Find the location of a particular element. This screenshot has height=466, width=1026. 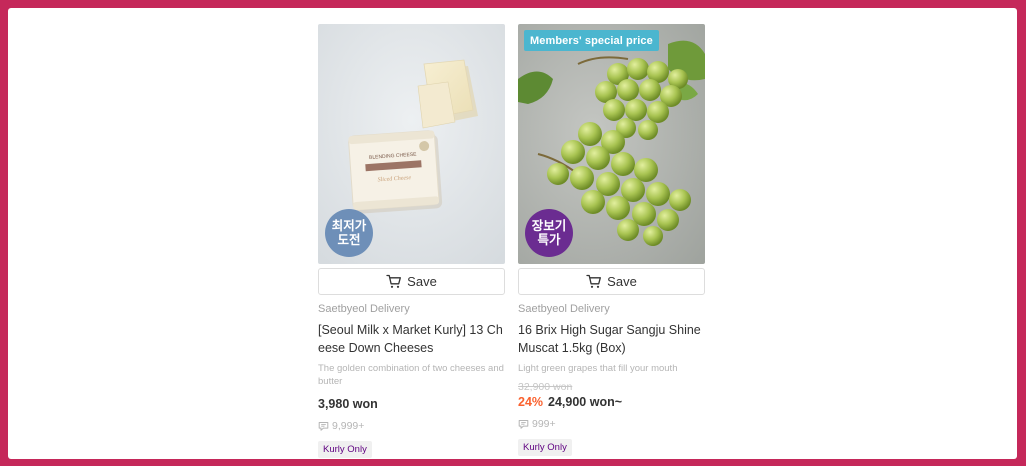

original-price: 32,900 won is located at coordinates (545, 387).